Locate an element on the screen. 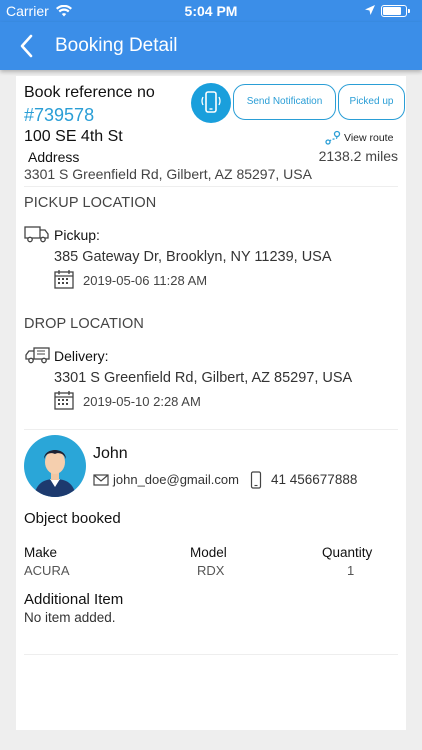 The image size is (422, 750). truck-icon is located at coordinates (37, 234).